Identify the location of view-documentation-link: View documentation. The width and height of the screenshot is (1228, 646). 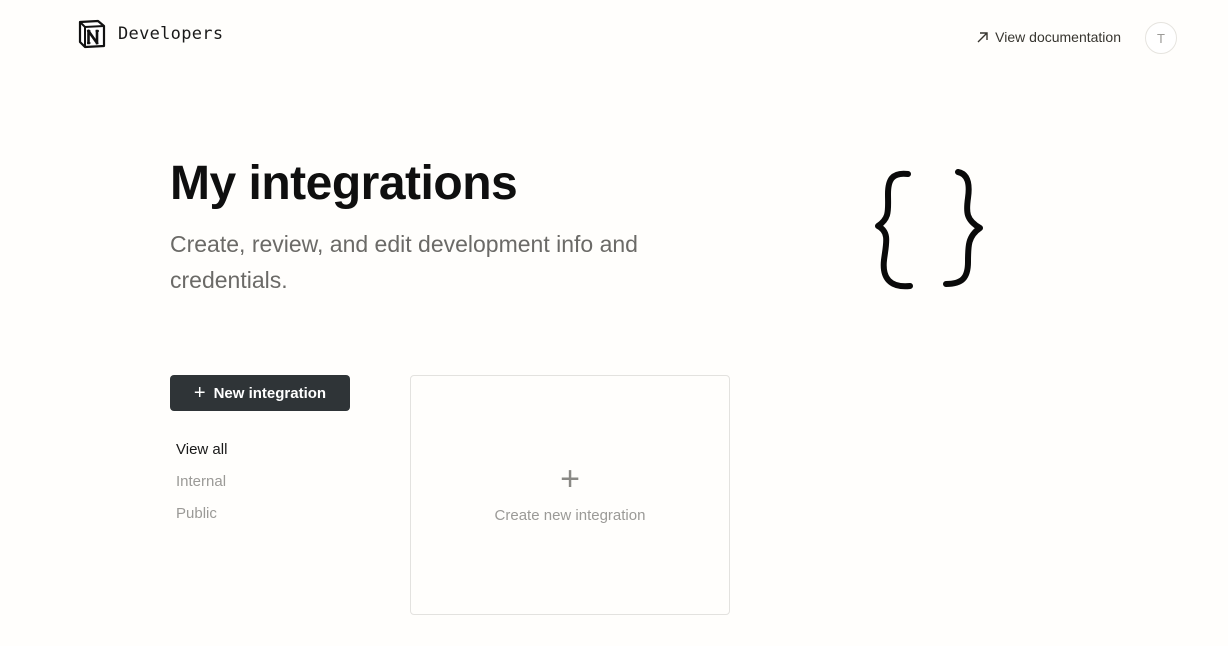
(1048, 37).